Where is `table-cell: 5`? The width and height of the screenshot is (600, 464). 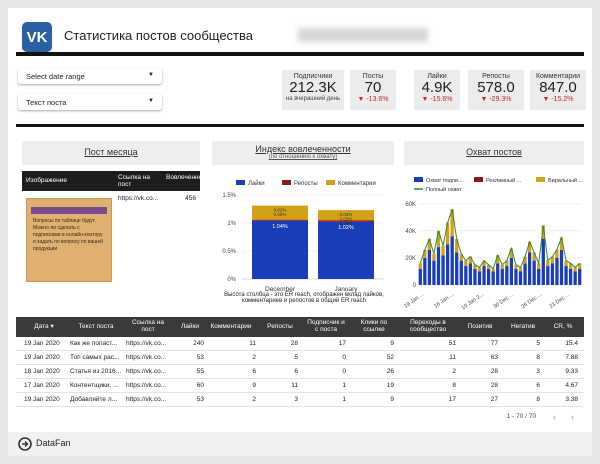
table-cell: 5 is located at coordinates (296, 357).